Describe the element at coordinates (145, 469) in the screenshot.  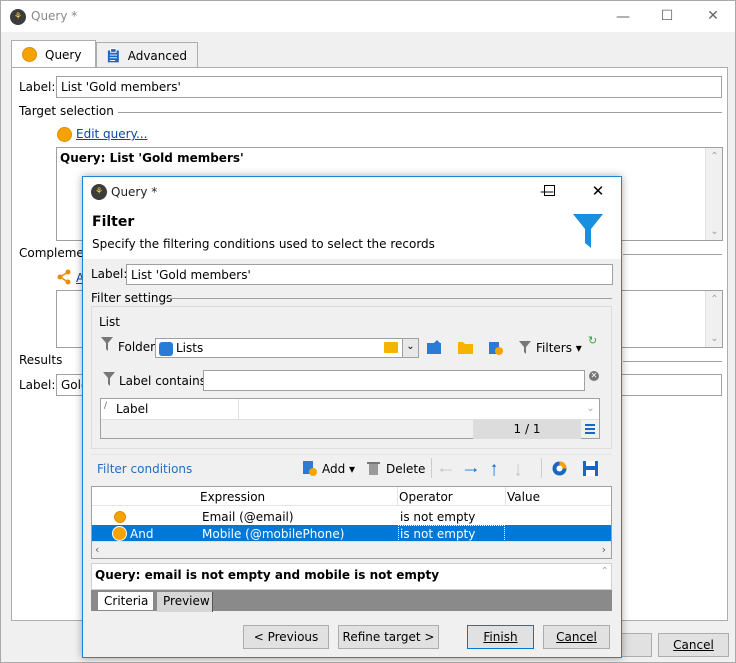
I see `filter-conditions-heading: Filter conditions` at that location.